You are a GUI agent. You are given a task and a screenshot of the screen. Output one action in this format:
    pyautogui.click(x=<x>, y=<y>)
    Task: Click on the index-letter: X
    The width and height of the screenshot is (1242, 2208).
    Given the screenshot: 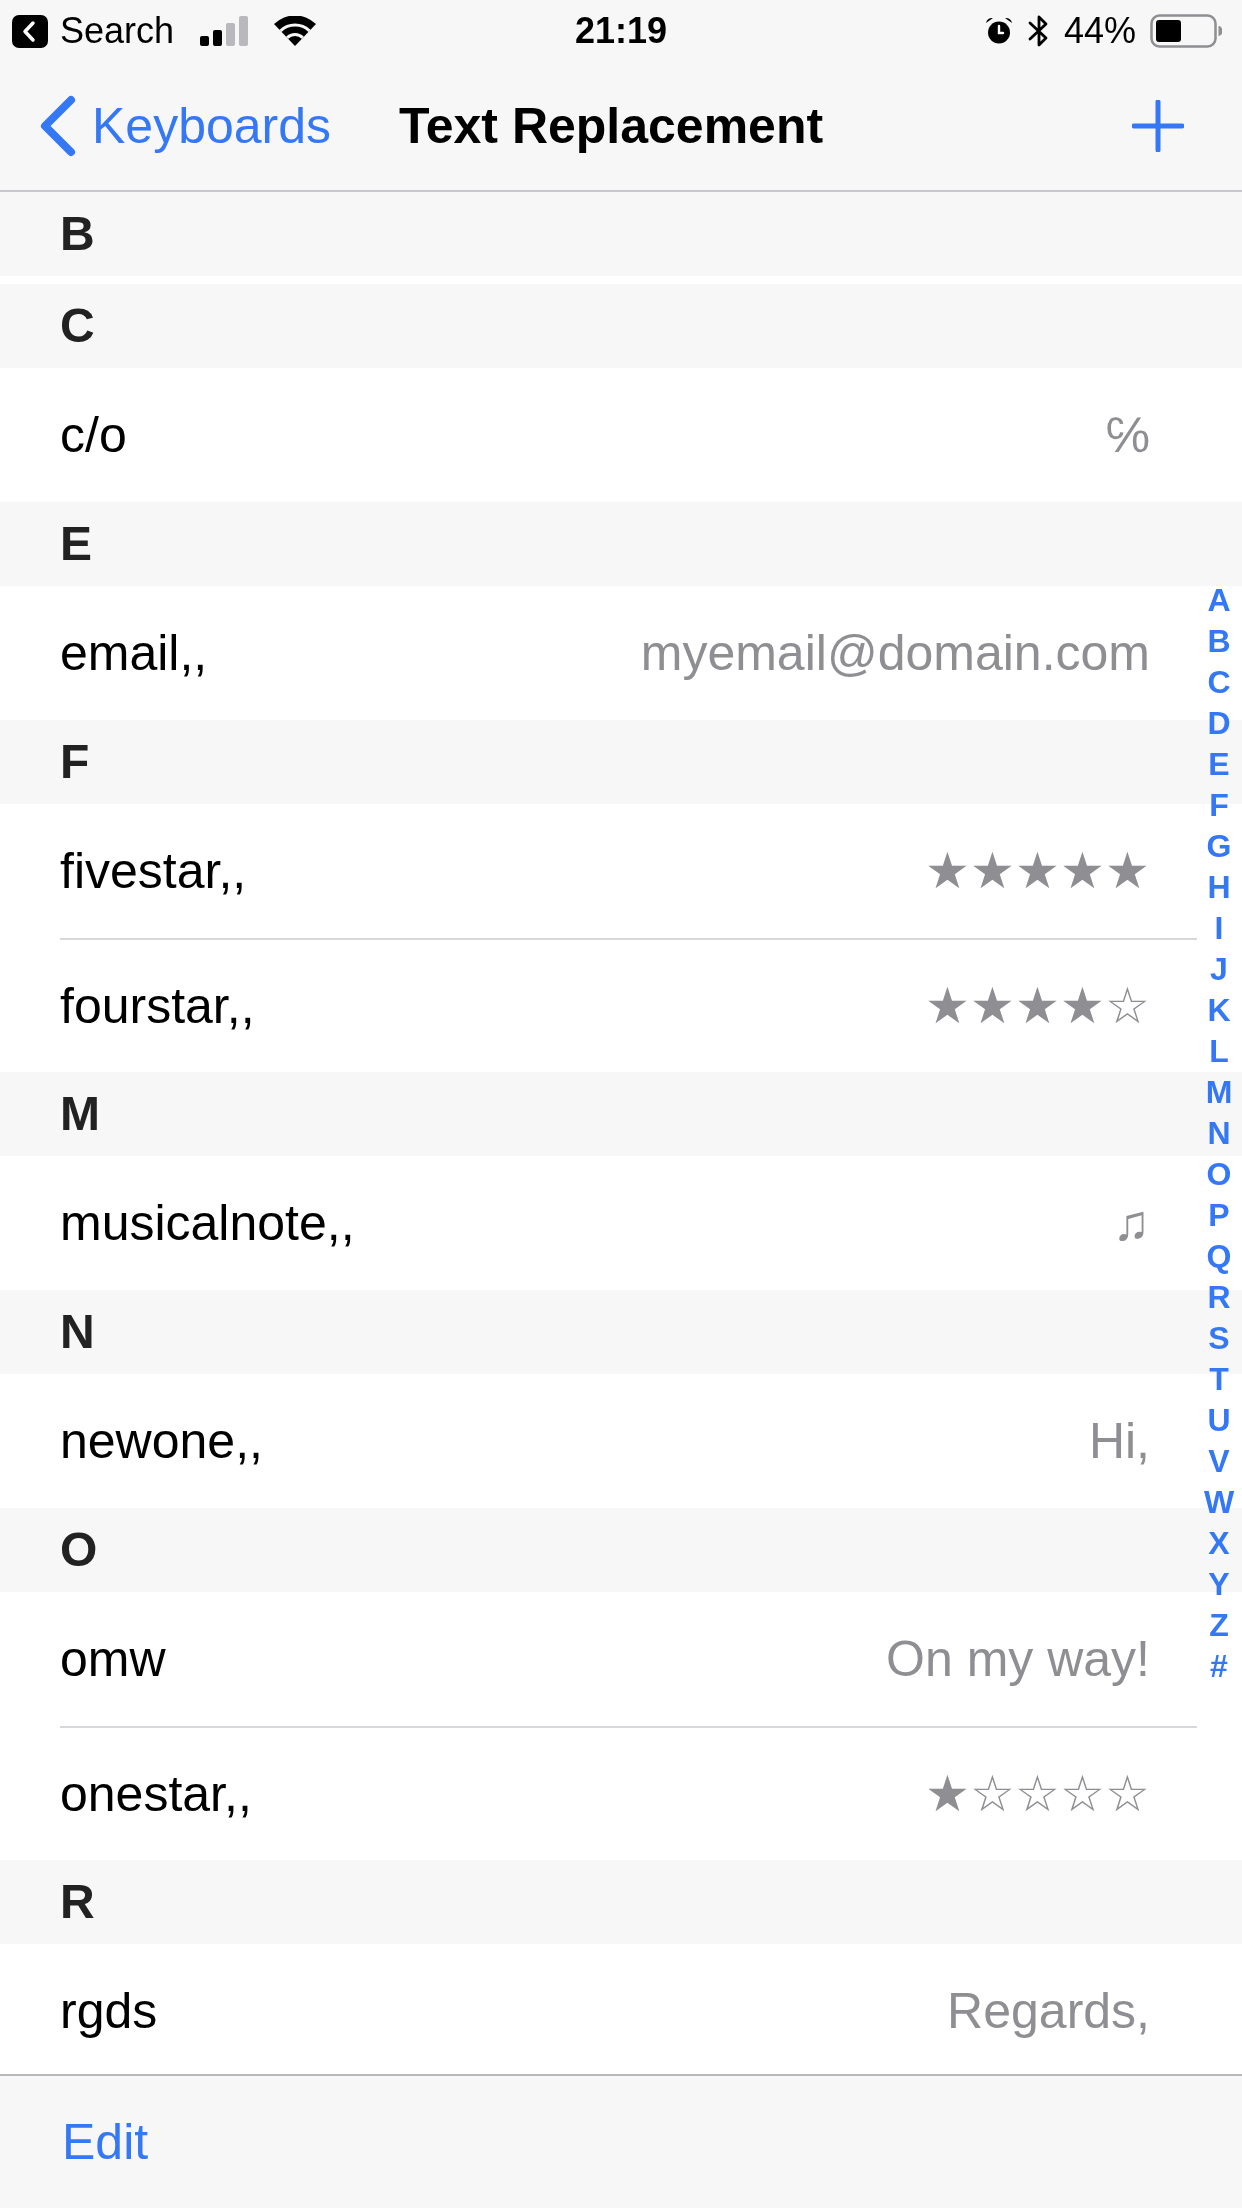 What is the action you would take?
    pyautogui.click(x=1219, y=1543)
    